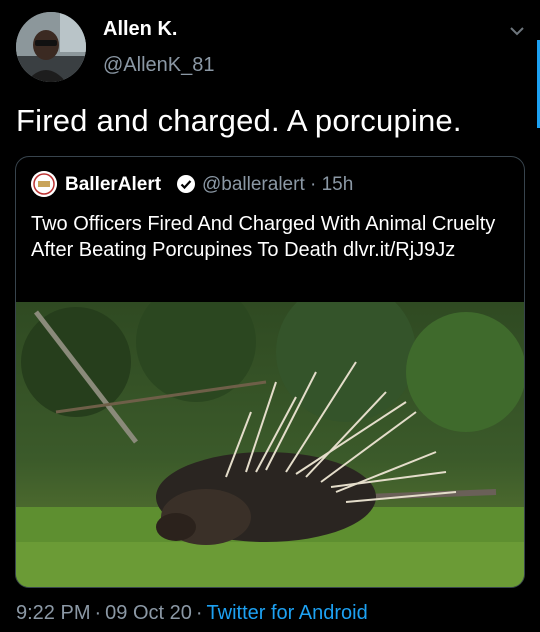  What do you see at coordinates (51, 47) in the screenshot?
I see `author-avatar` at bounding box center [51, 47].